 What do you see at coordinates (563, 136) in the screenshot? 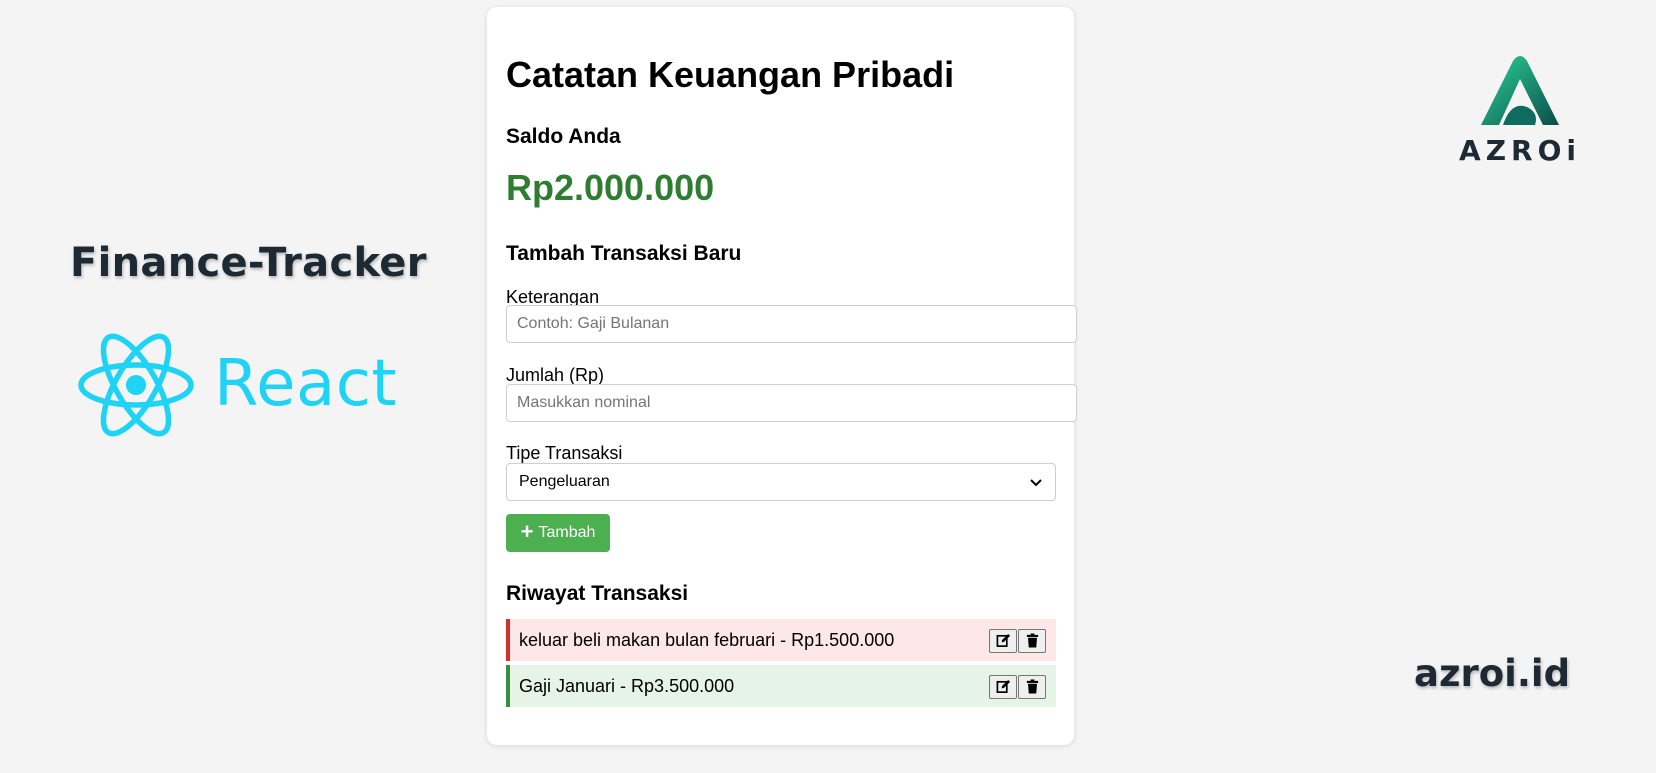
I see `balance-heading: Saldo Anda` at bounding box center [563, 136].